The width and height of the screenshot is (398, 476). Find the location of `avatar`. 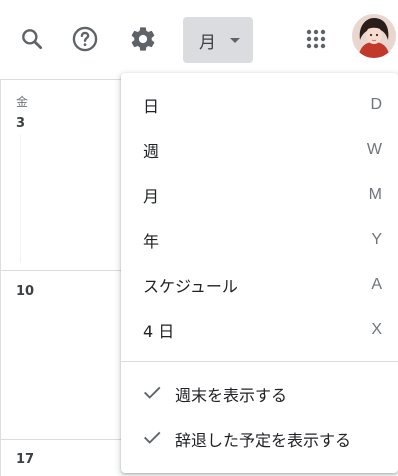

avatar is located at coordinates (374, 36).